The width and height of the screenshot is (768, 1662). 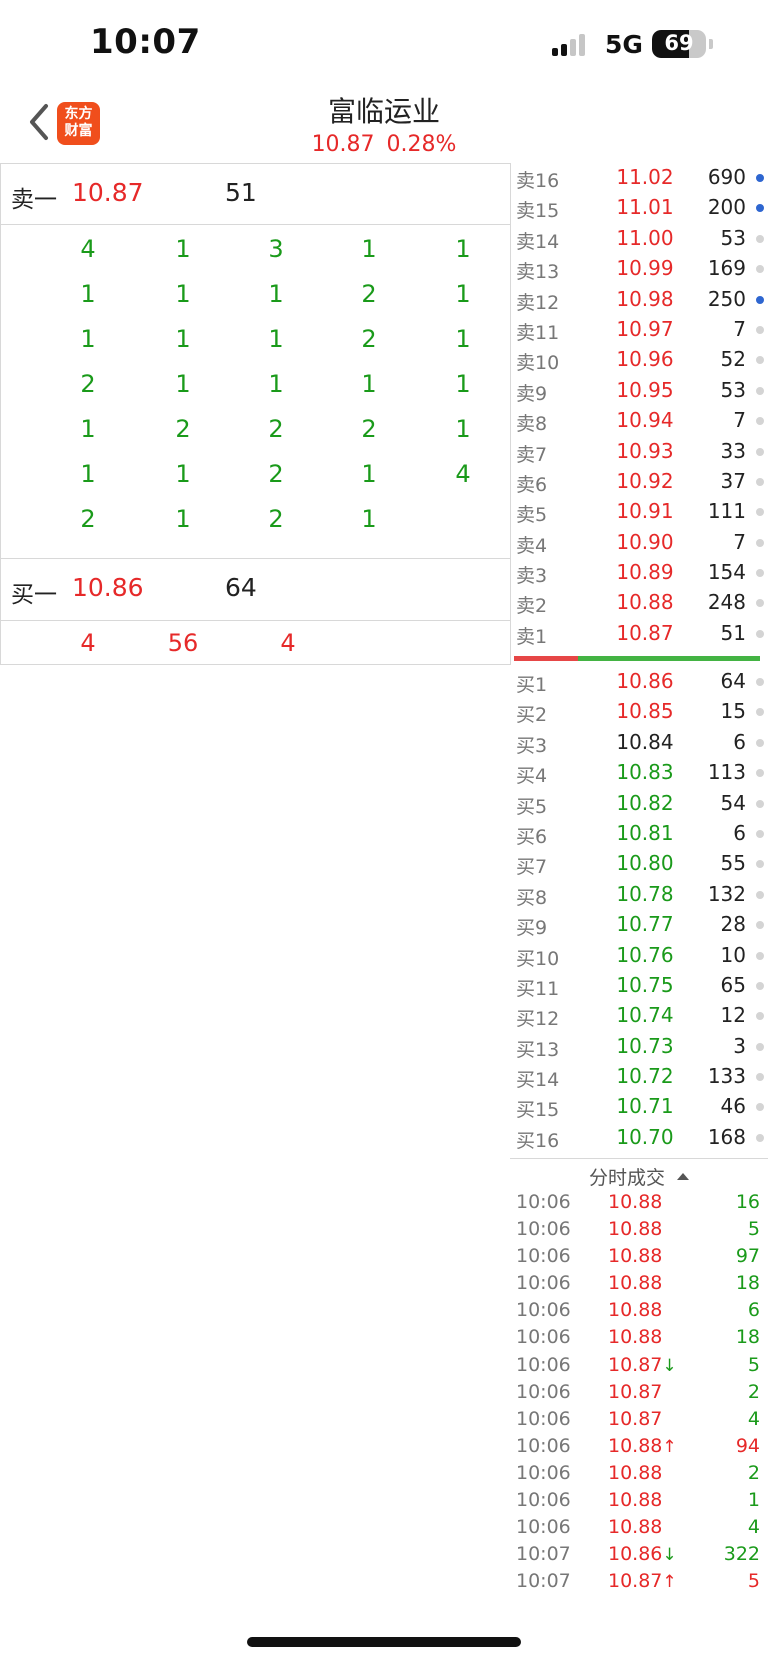 What do you see at coordinates (639, 421) in the screenshot?
I see `ask-level-row: 卖8 10.94 7` at bounding box center [639, 421].